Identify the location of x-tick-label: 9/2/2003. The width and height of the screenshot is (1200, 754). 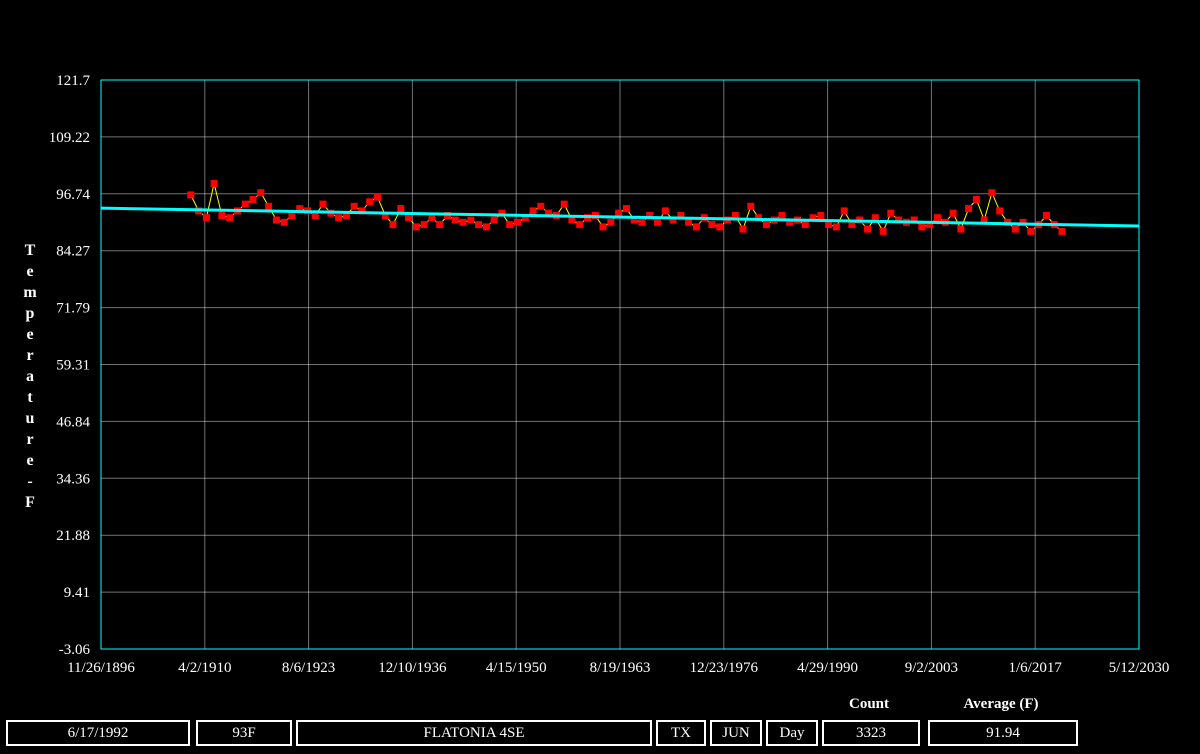
(931, 668).